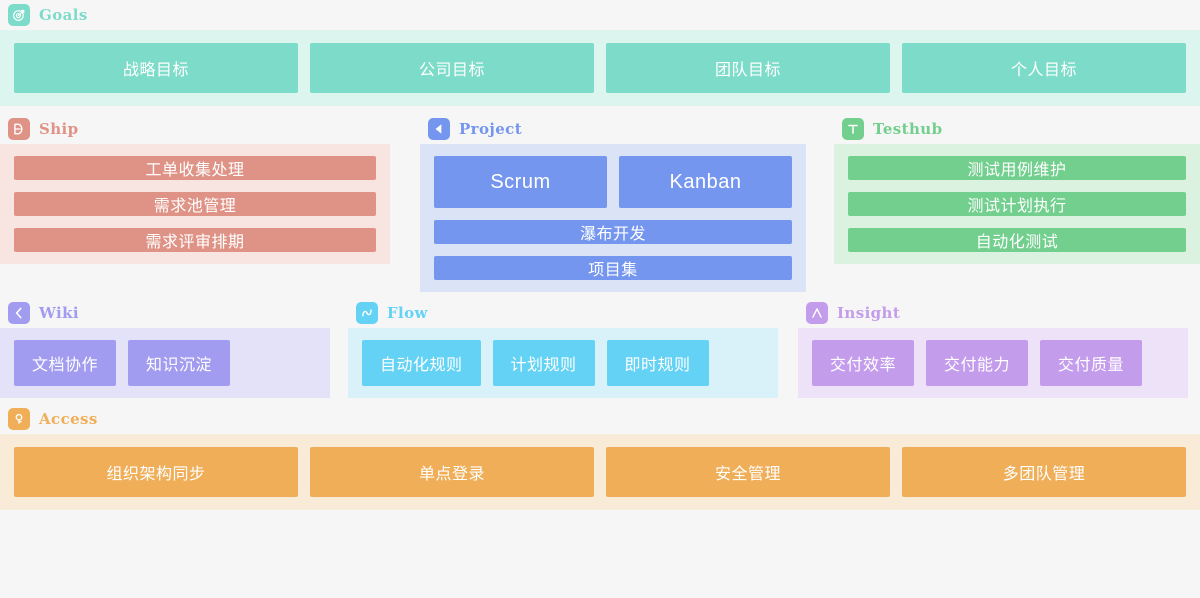 The width and height of the screenshot is (1200, 598). Describe the element at coordinates (908, 129) in the screenshot. I see `section-title-testhub: Testhub` at that location.